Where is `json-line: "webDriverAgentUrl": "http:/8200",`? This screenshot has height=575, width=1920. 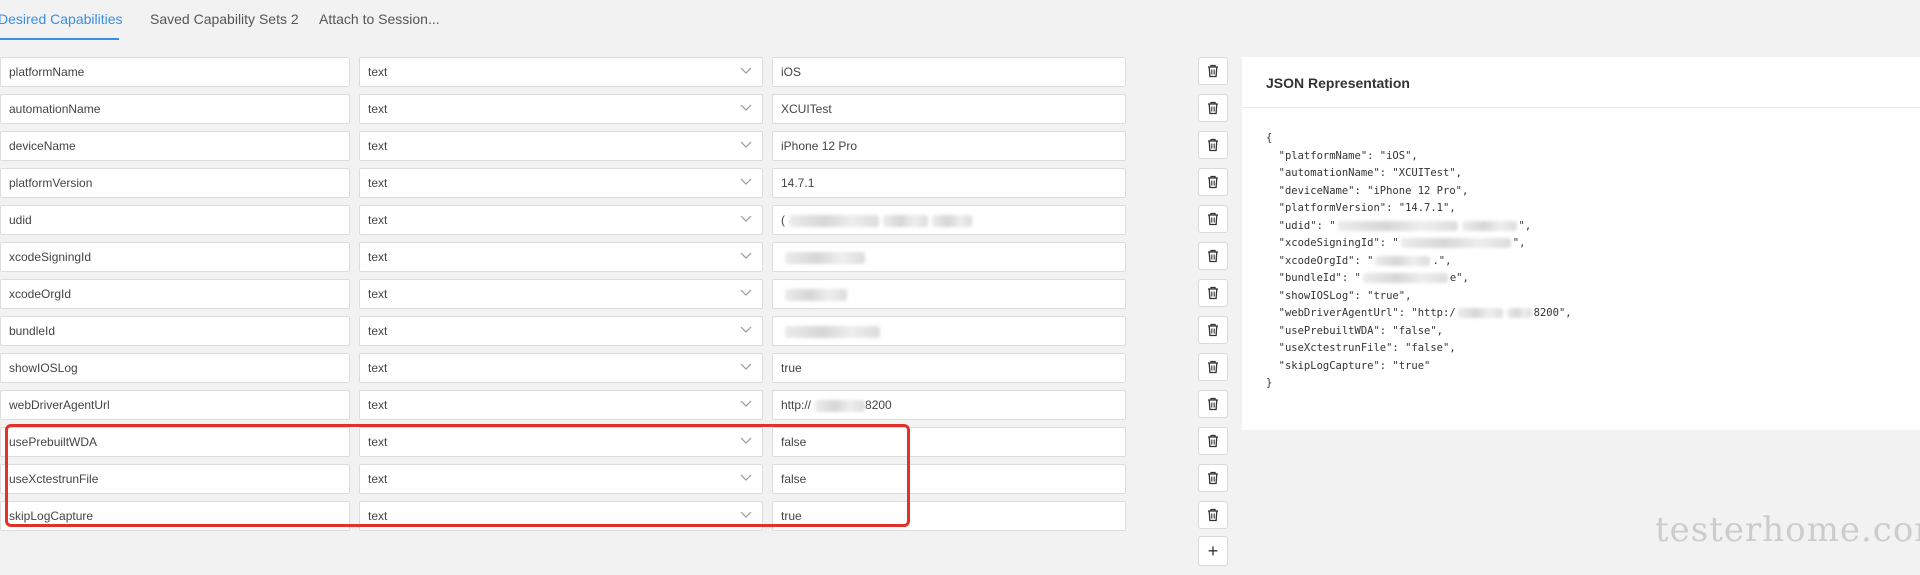
json-line: "webDriverAgentUrl": "http:/8200", is located at coordinates (1419, 313).